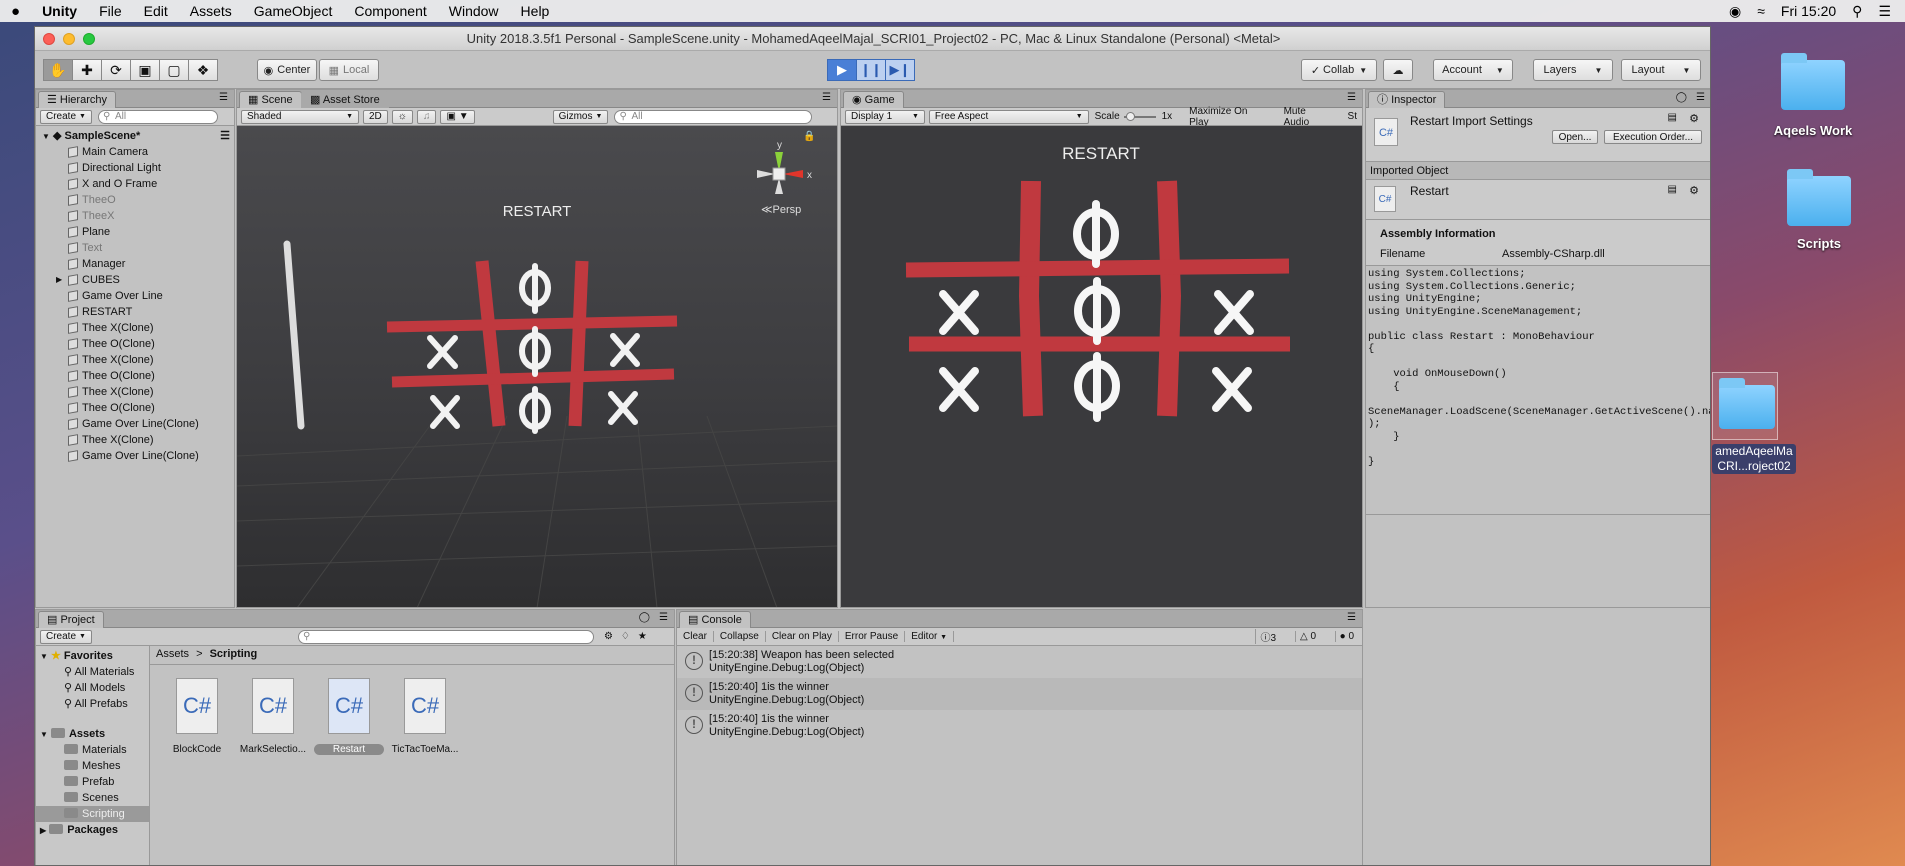 The width and height of the screenshot is (1905, 866). What do you see at coordinates (135, 152) in the screenshot?
I see `hierarchy-item: Main Camera` at bounding box center [135, 152].